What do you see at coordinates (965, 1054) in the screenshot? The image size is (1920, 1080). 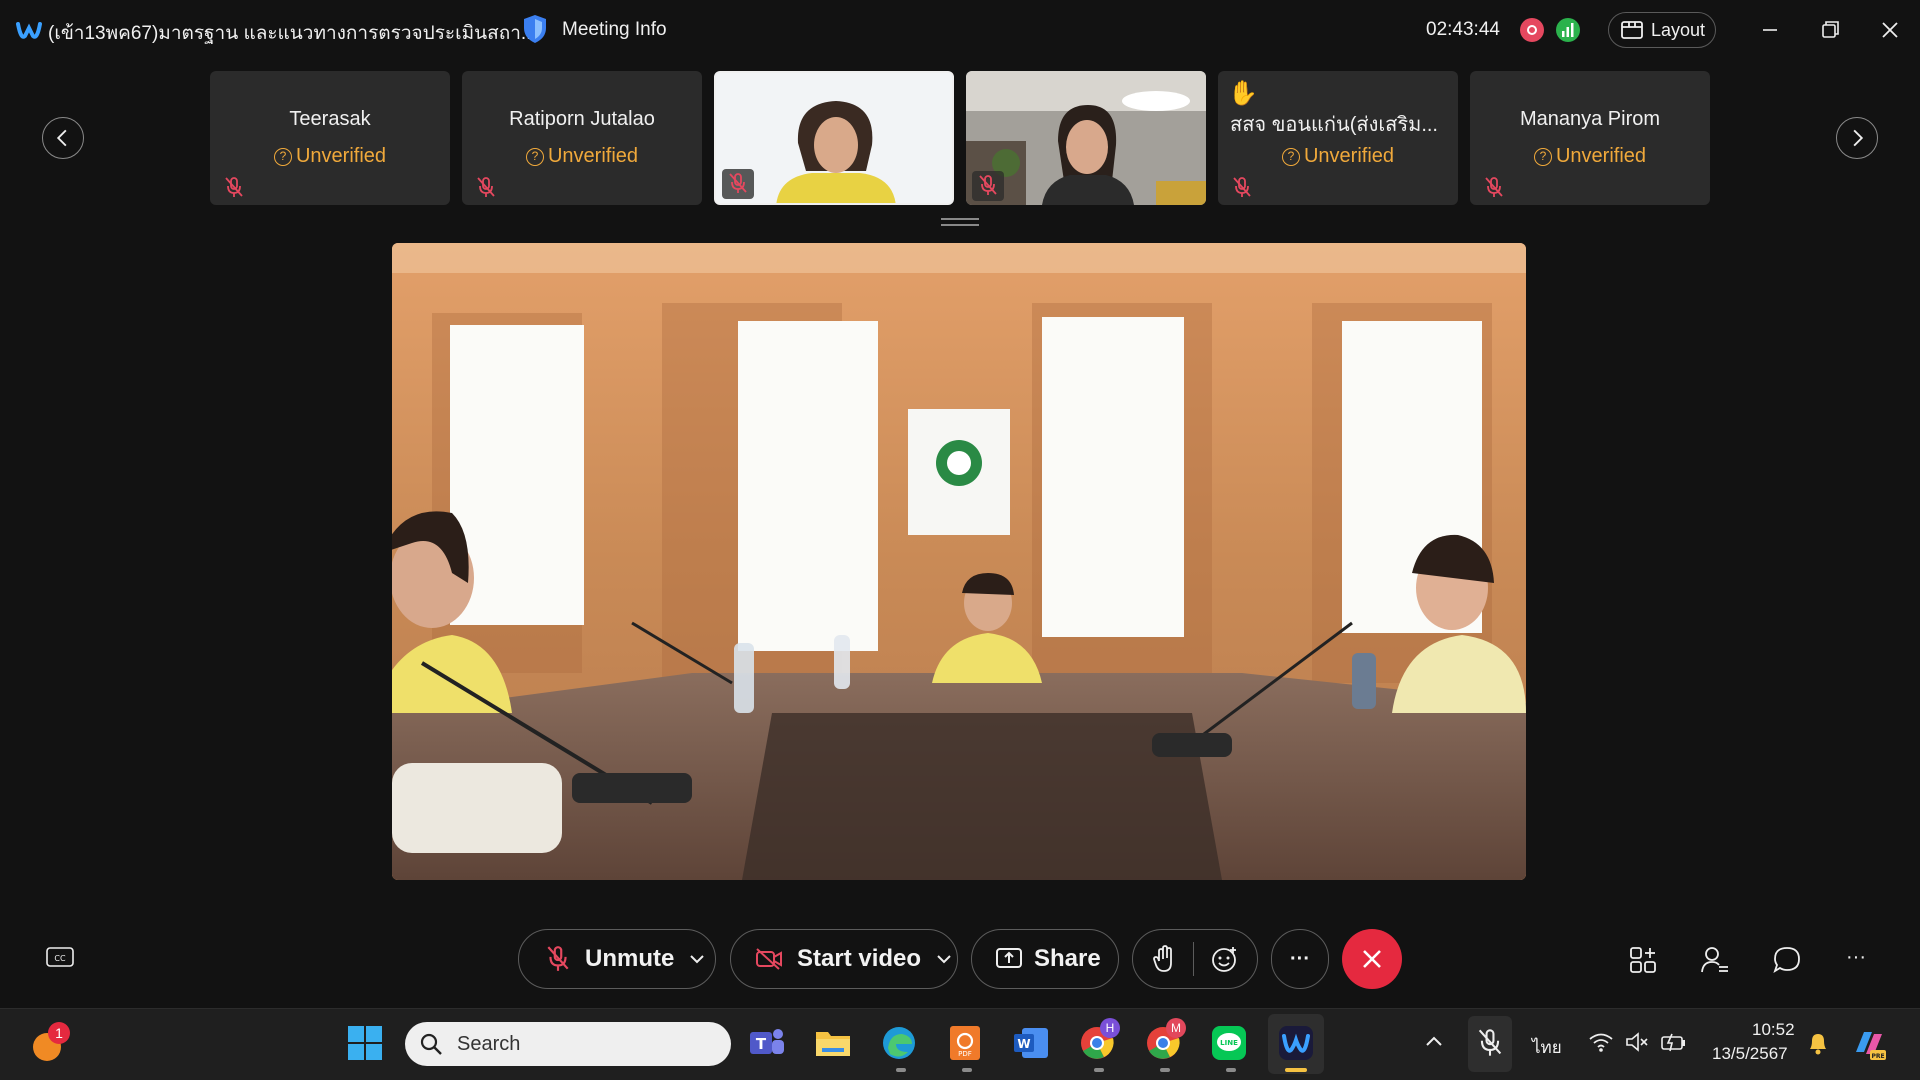 I see `svg-text: PDF` at bounding box center [965, 1054].